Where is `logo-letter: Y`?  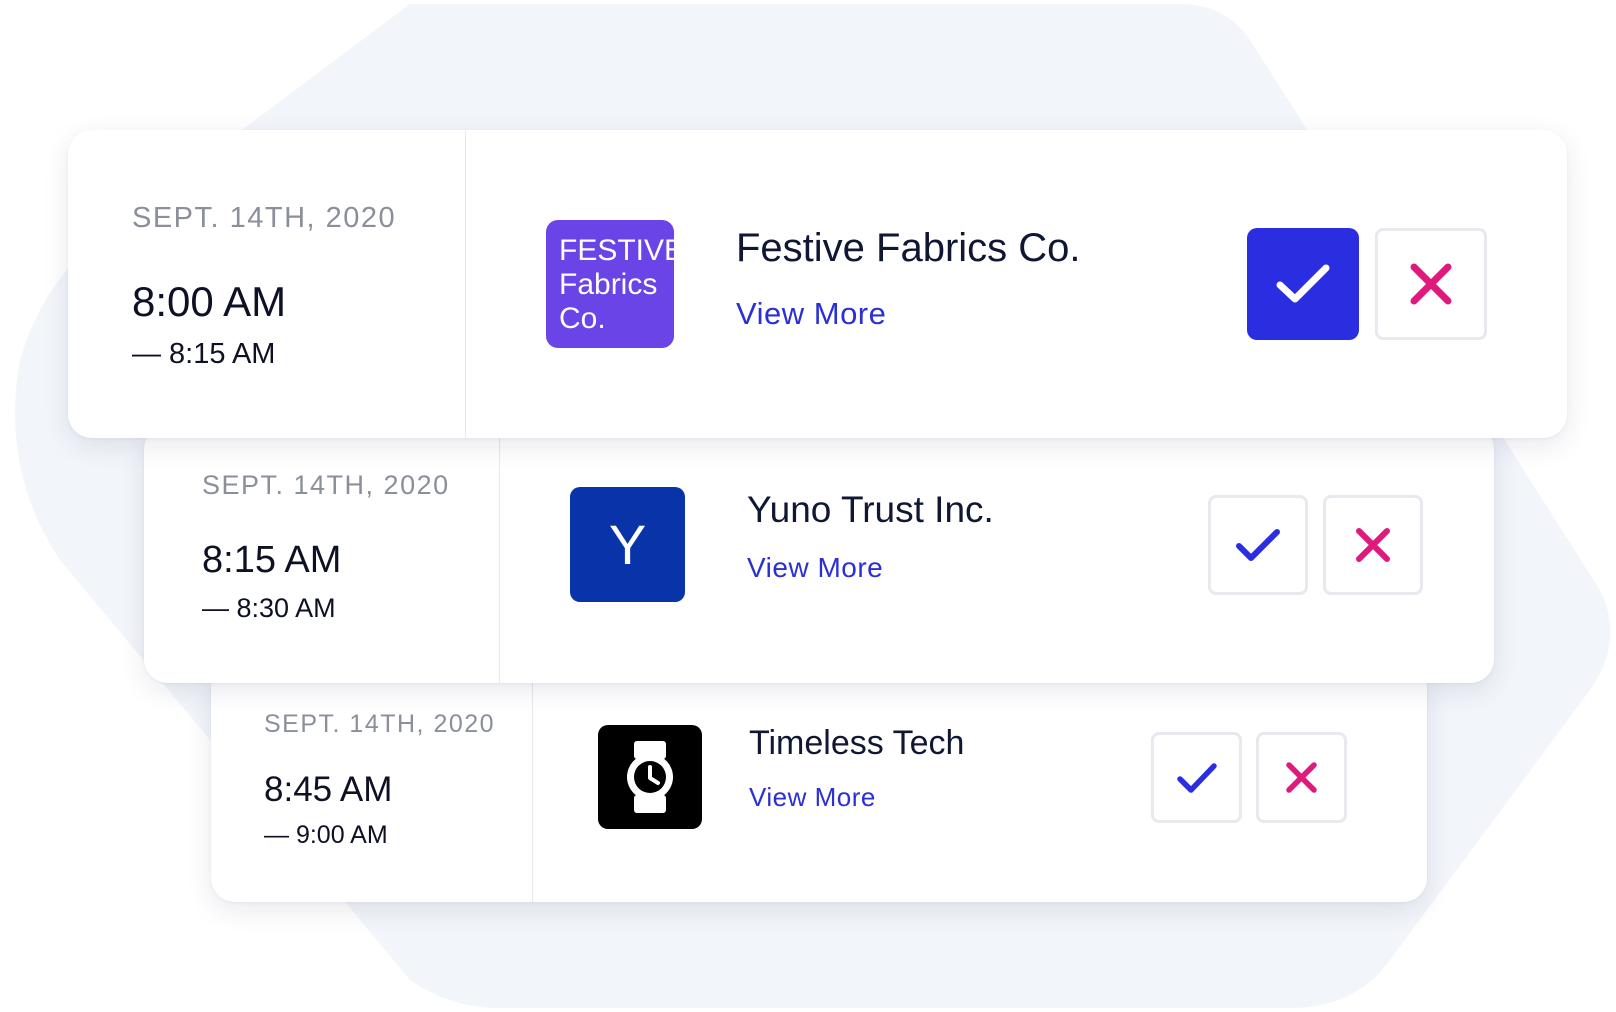 logo-letter: Y is located at coordinates (627, 544).